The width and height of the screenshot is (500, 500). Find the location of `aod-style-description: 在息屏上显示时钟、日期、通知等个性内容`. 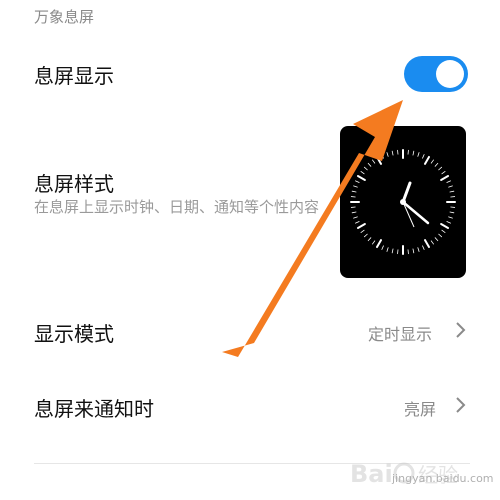

aod-style-description: 在息屏上显示时钟、日期、通知等个性内容 is located at coordinates (177, 207).